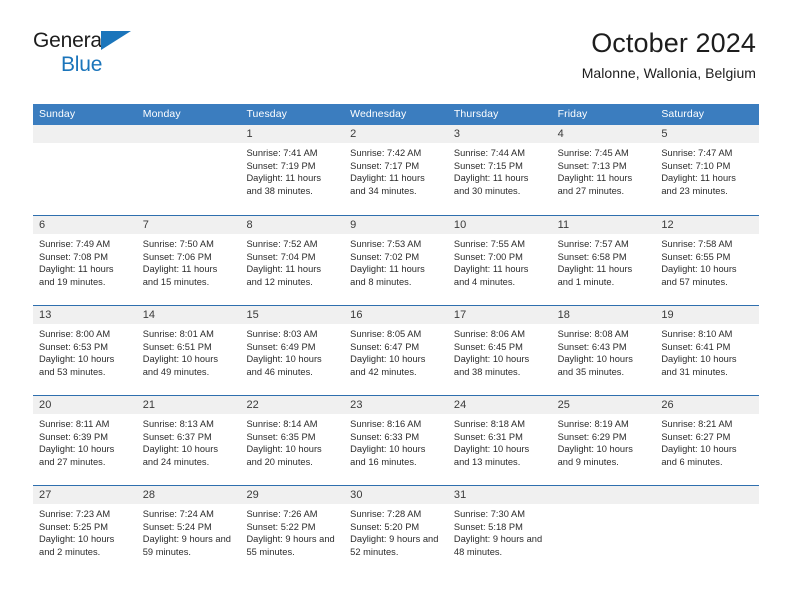  Describe the element at coordinates (385, 526) in the screenshot. I see `sunset-text: Sunset: 5:20 PM` at that location.